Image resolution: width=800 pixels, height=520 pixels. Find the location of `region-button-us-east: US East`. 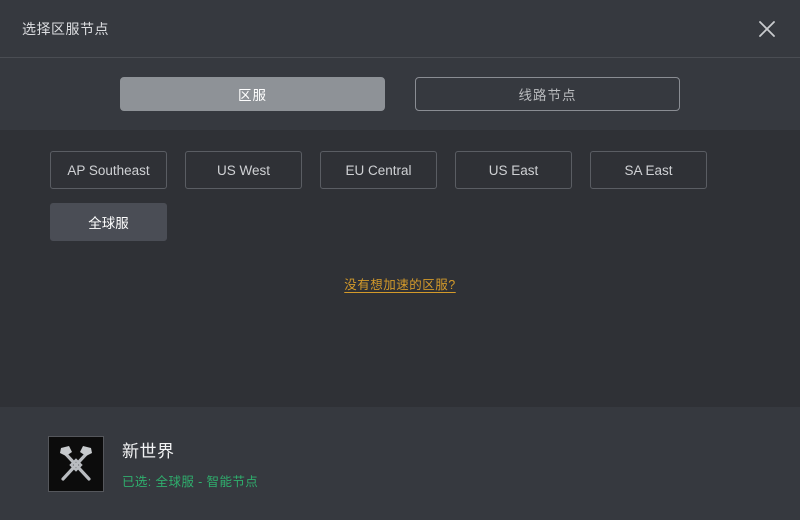

region-button-us-east: US East is located at coordinates (513, 170).